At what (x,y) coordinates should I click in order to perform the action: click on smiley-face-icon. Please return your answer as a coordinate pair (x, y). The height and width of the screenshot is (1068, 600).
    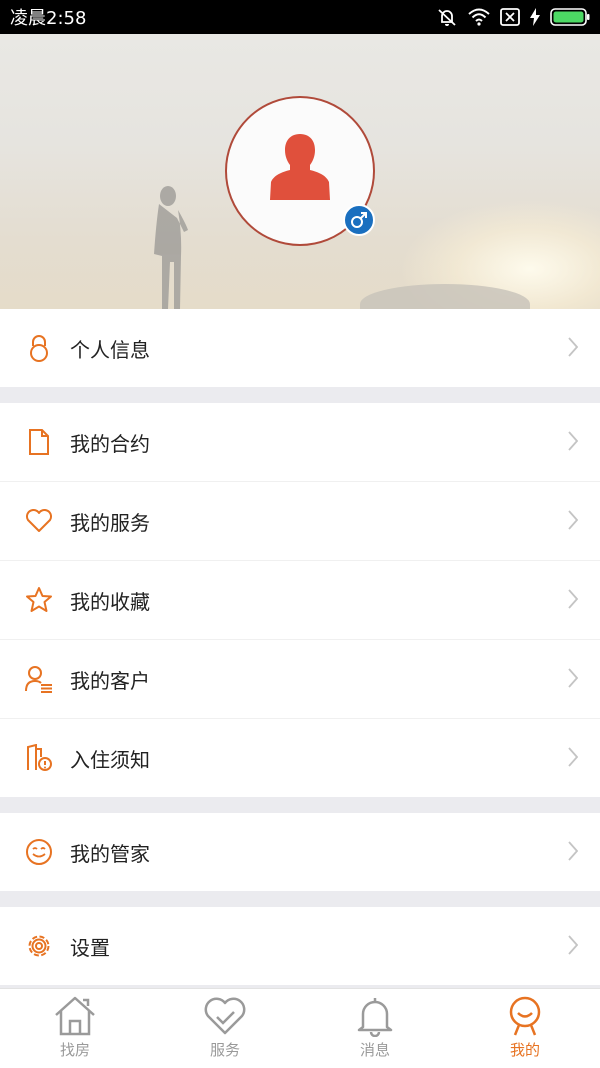
    Looking at the image, I should click on (525, 1016).